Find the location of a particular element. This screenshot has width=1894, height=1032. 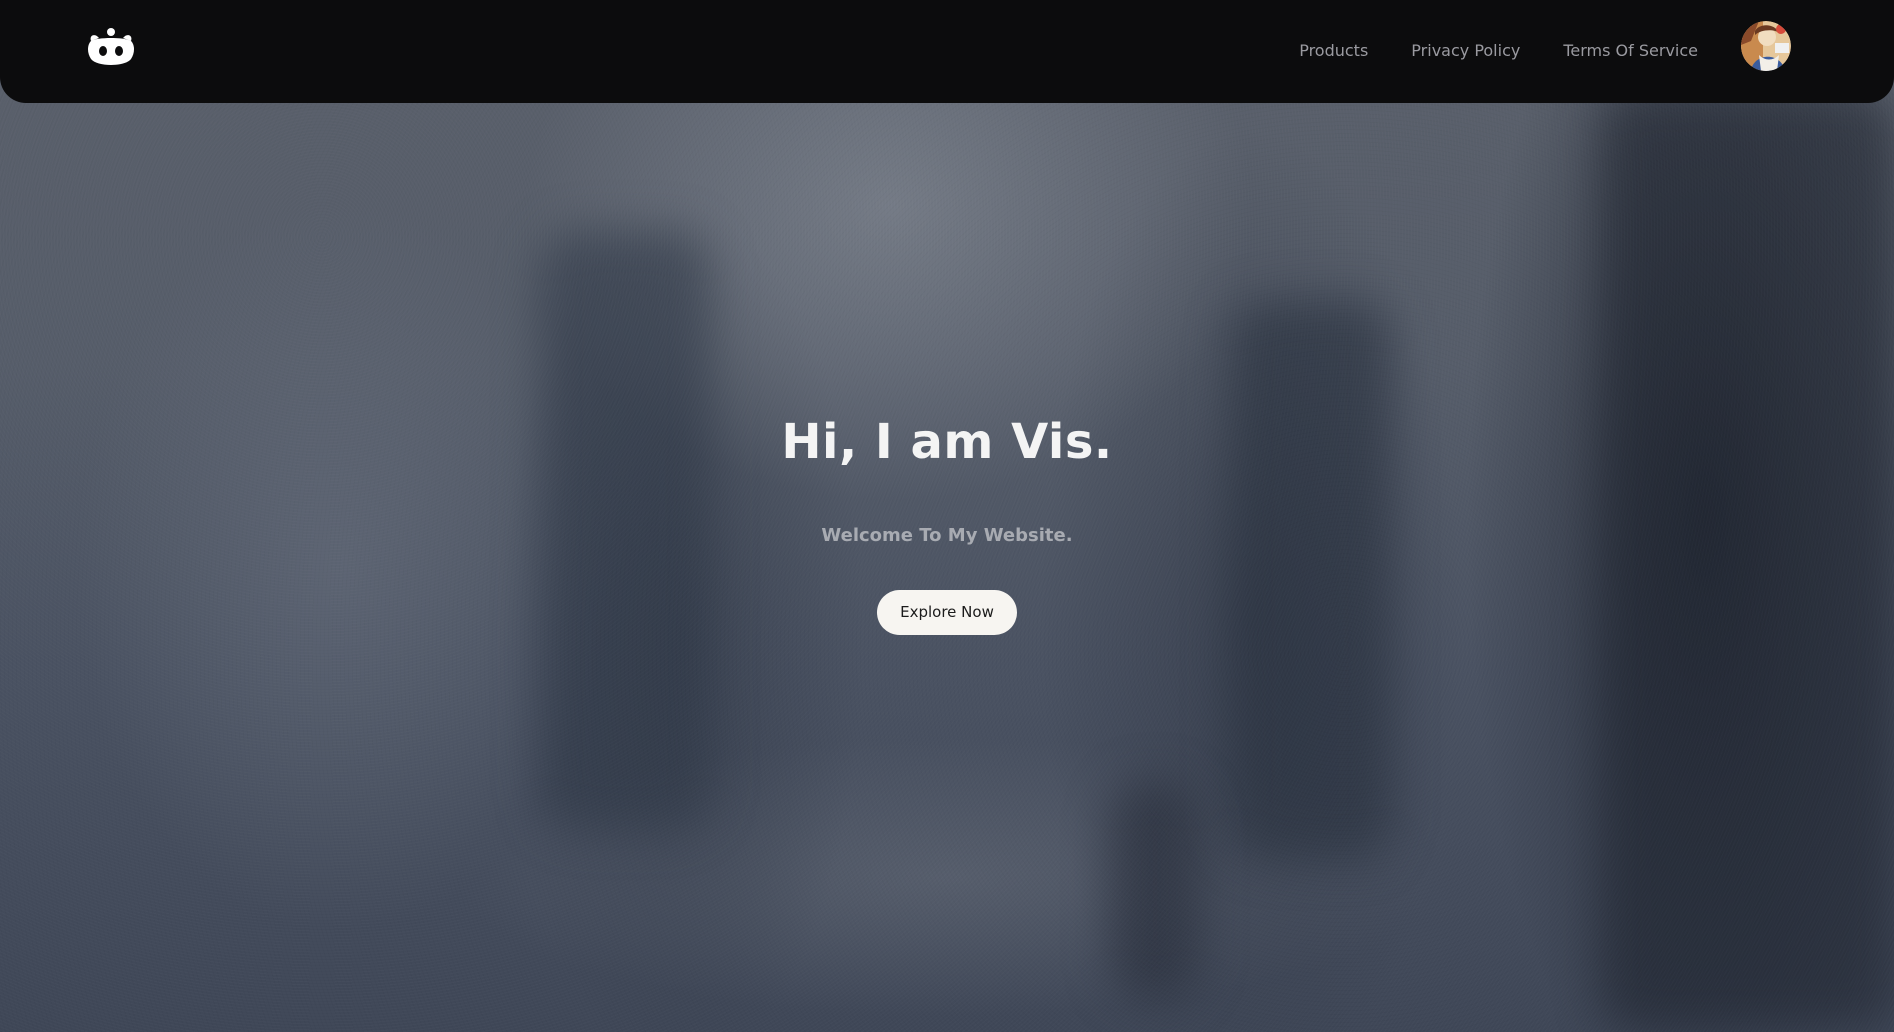

hero-title: Hi, I am Vis. is located at coordinates (947, 442).